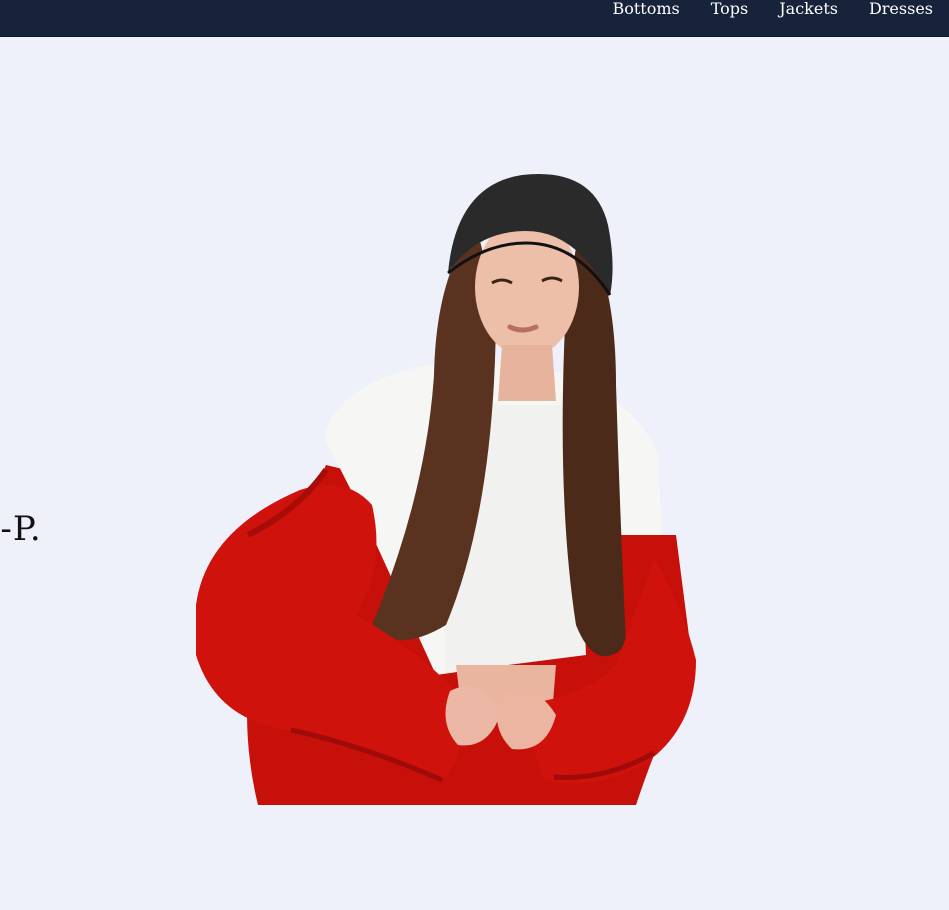 This screenshot has height=910, width=949. I want to click on nav-link-dresses: Dresses, so click(901, 8).